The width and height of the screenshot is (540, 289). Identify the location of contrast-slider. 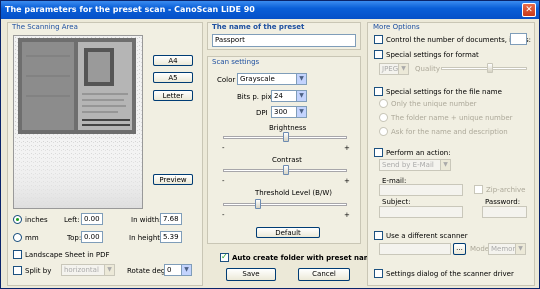
(286, 170).